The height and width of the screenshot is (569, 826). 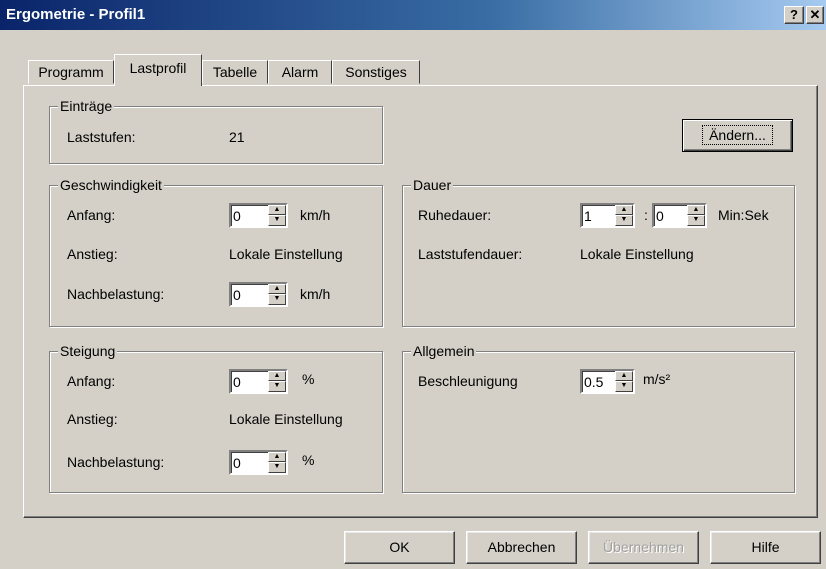 I want to click on geschwindigkeit-anstieg-label: Anstieg:, so click(x=92, y=254).